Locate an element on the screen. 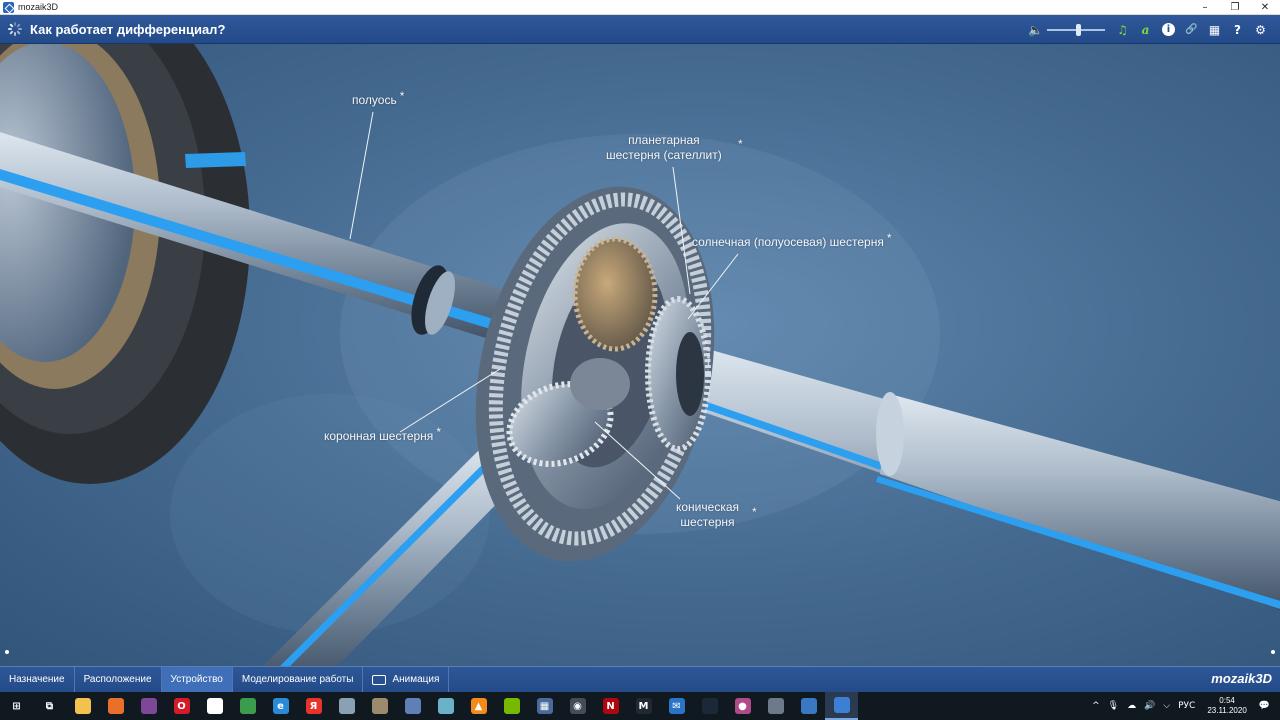 The height and width of the screenshot is (720, 1280). label-planet-gear-line2: шестерня (сателлит) is located at coordinates (664, 155).